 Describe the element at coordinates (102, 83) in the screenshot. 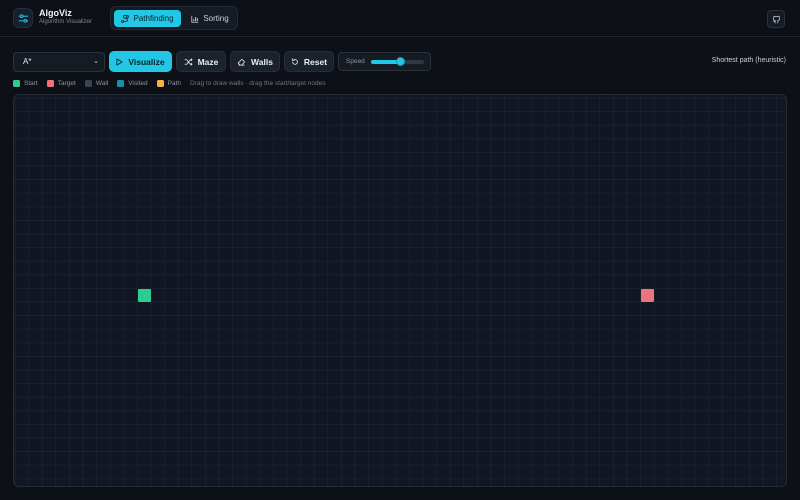

I see `legend-label: Wall` at that location.